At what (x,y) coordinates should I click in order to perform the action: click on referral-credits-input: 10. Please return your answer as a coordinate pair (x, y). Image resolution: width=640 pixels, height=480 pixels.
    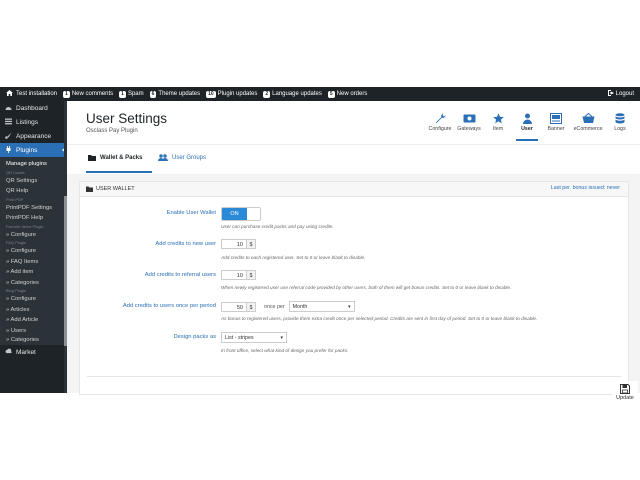
    Looking at the image, I should click on (234, 275).